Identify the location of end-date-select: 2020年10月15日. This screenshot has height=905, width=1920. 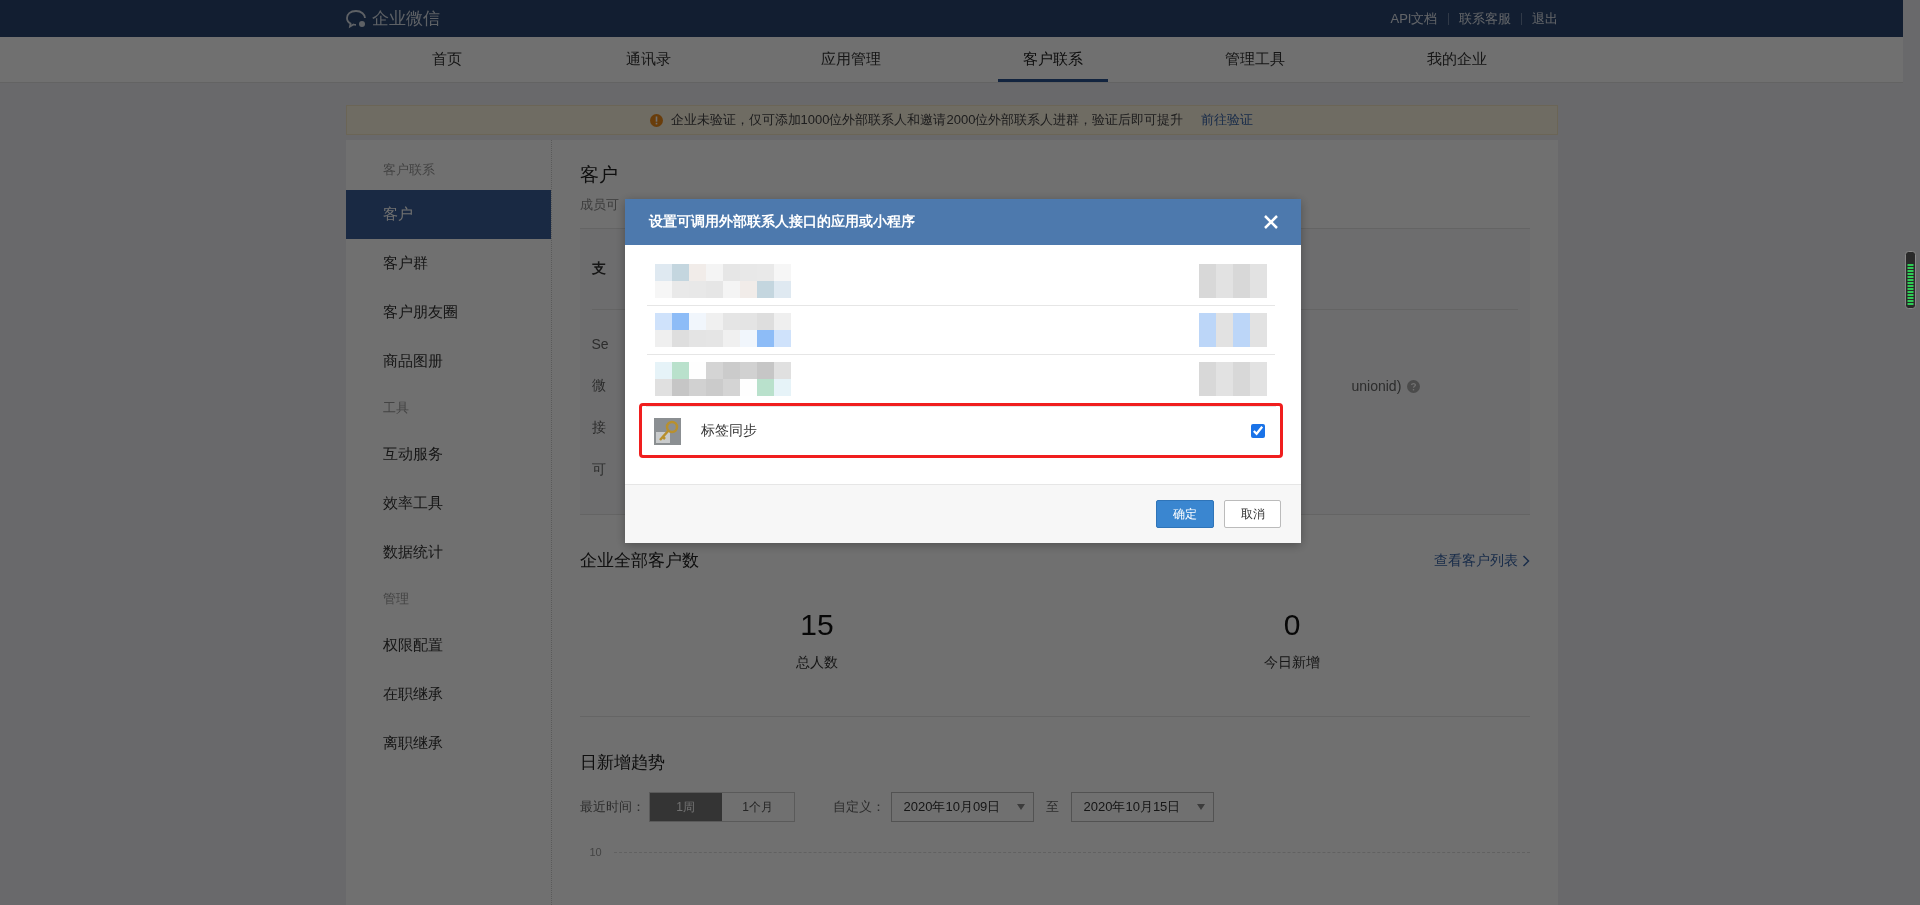
(1142, 807).